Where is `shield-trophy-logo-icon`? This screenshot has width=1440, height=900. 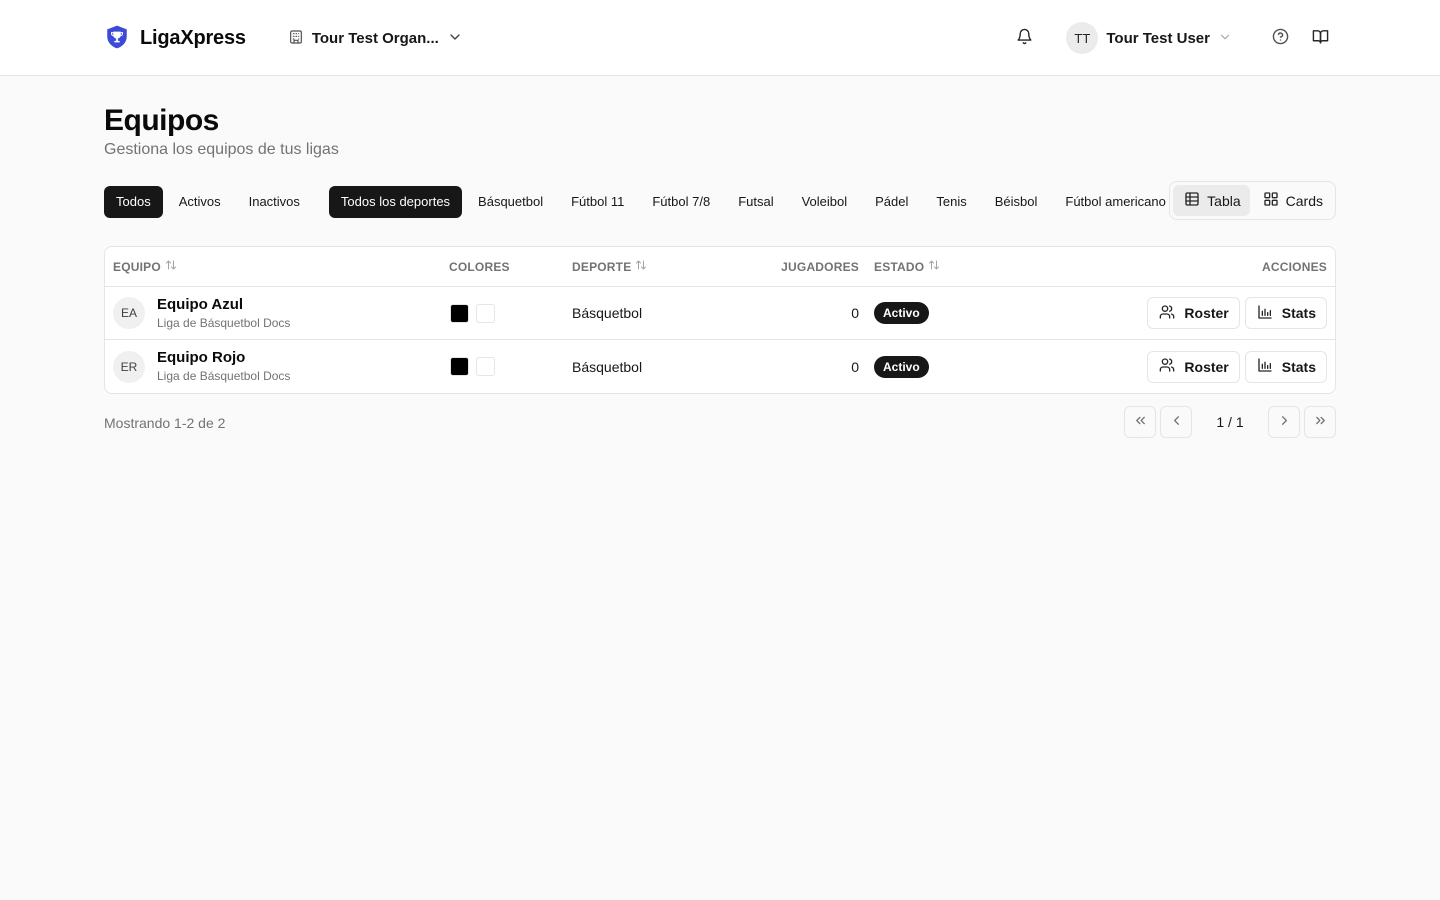
shield-trophy-logo-icon is located at coordinates (117, 38).